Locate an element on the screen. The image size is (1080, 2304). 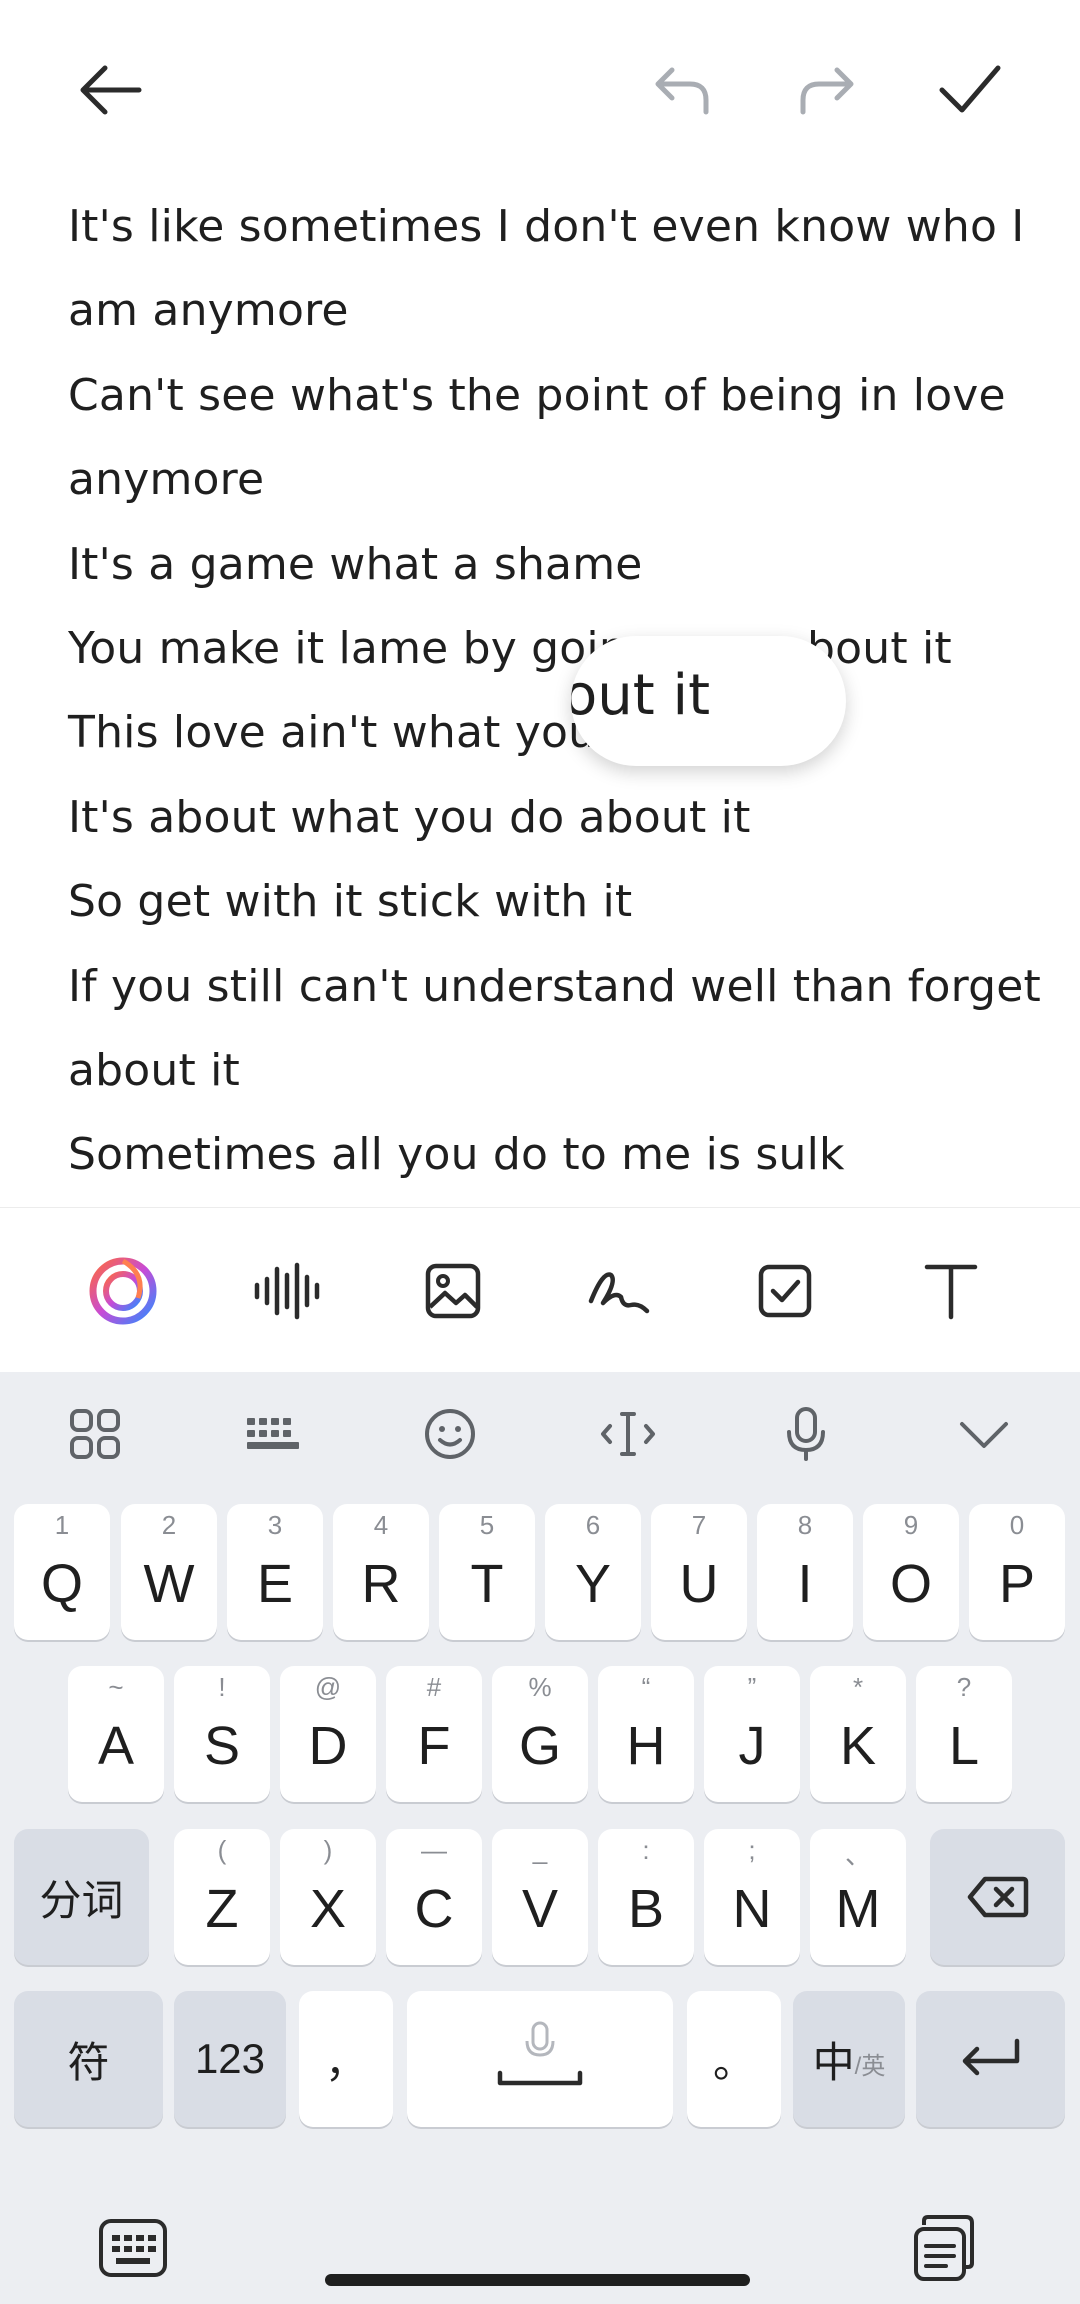
text-format-button is located at coordinates (951, 1291).